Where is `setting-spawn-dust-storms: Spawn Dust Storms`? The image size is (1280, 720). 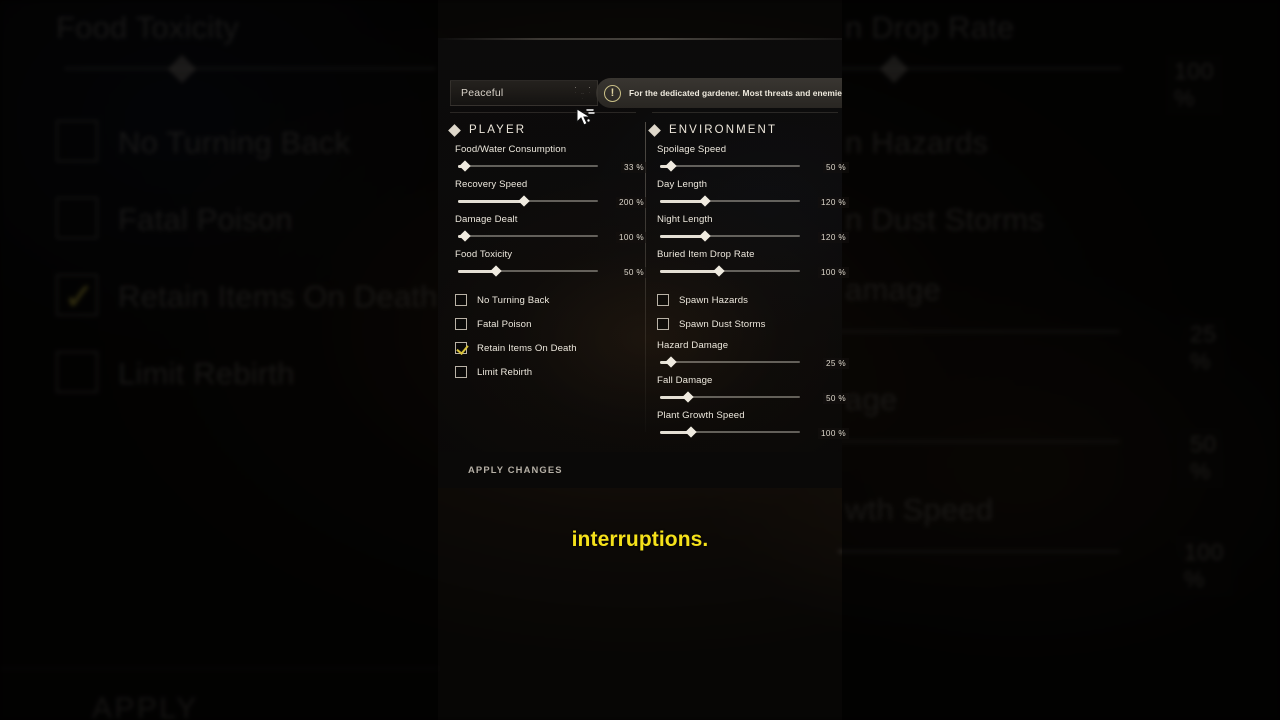 setting-spawn-dust-storms: Spawn Dust Storms is located at coordinates (750, 324).